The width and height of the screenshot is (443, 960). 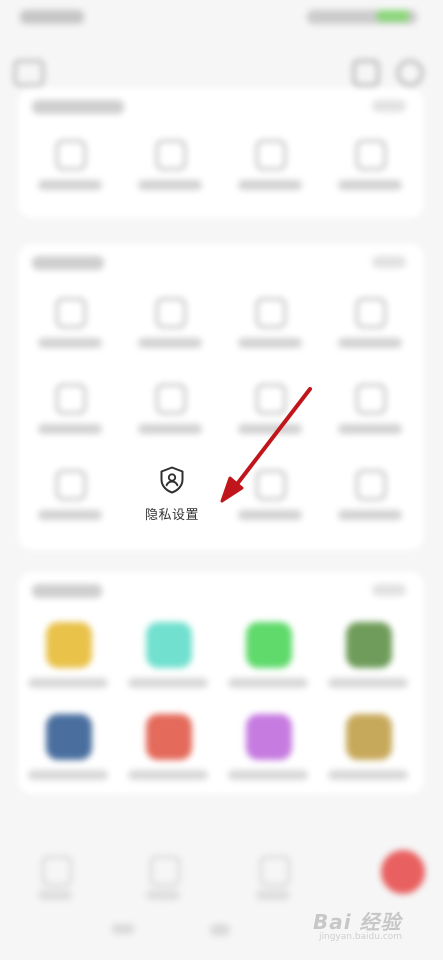 I want to click on gesture-home-icon, so click(x=220, y=930).